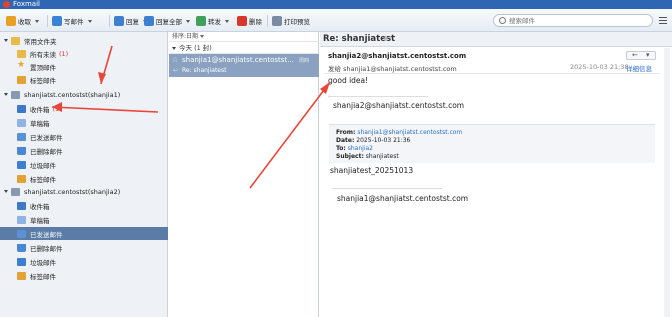  Describe the element at coordinates (204, 70) in the screenshot. I see `message-subject: Re: shanjiatest` at that location.